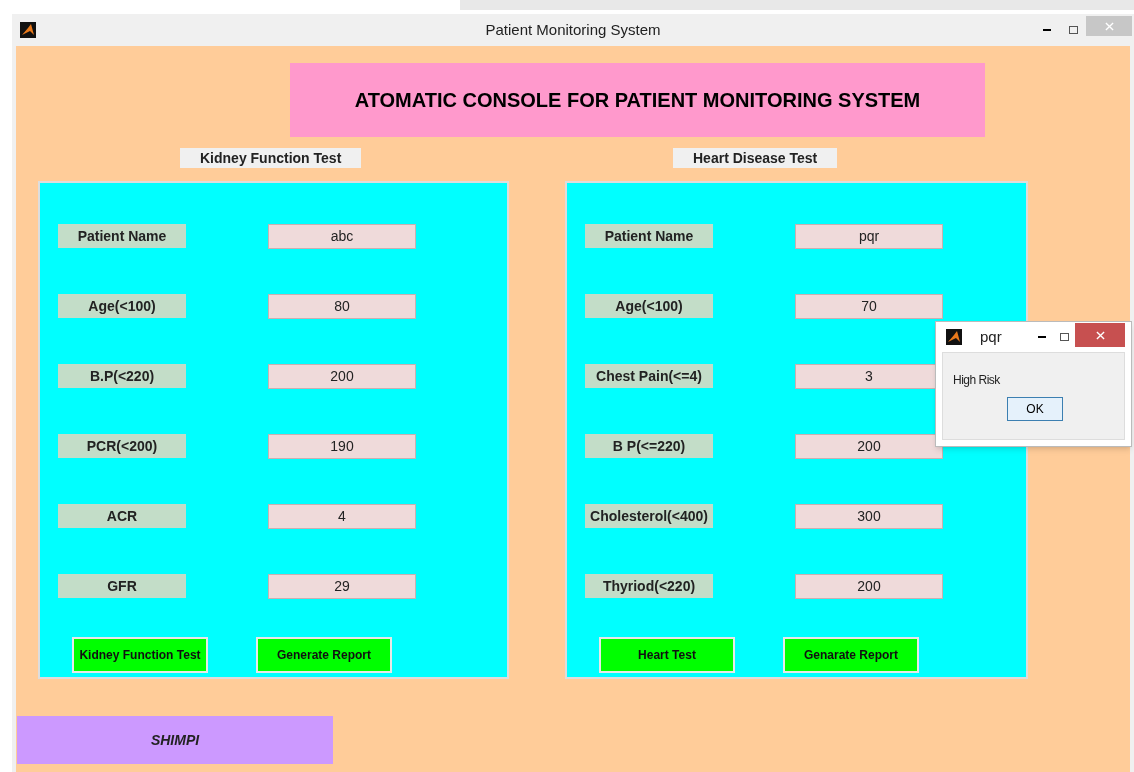 Image resolution: width=1134 pixels, height=772 pixels. What do you see at coordinates (140, 655) in the screenshot?
I see `action-button: Kidney Function Test` at bounding box center [140, 655].